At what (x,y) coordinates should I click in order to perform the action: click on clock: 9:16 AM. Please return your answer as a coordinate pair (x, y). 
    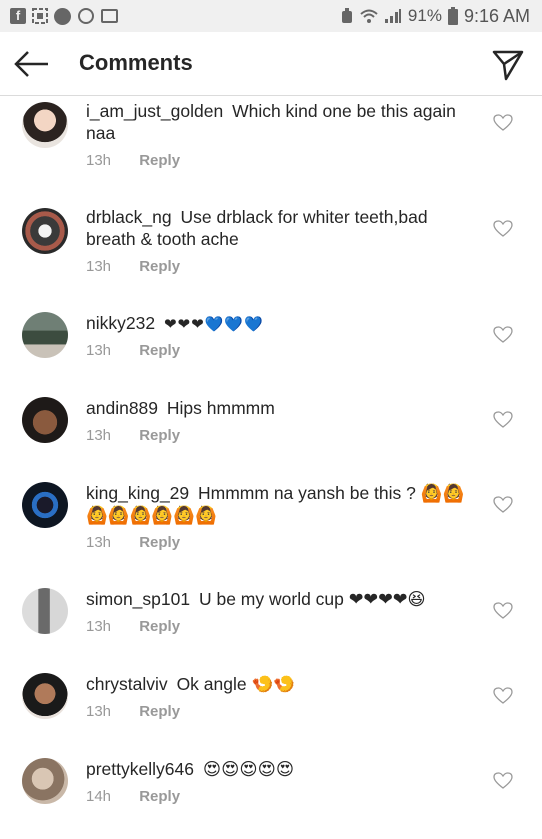
    Looking at the image, I should click on (496, 15).